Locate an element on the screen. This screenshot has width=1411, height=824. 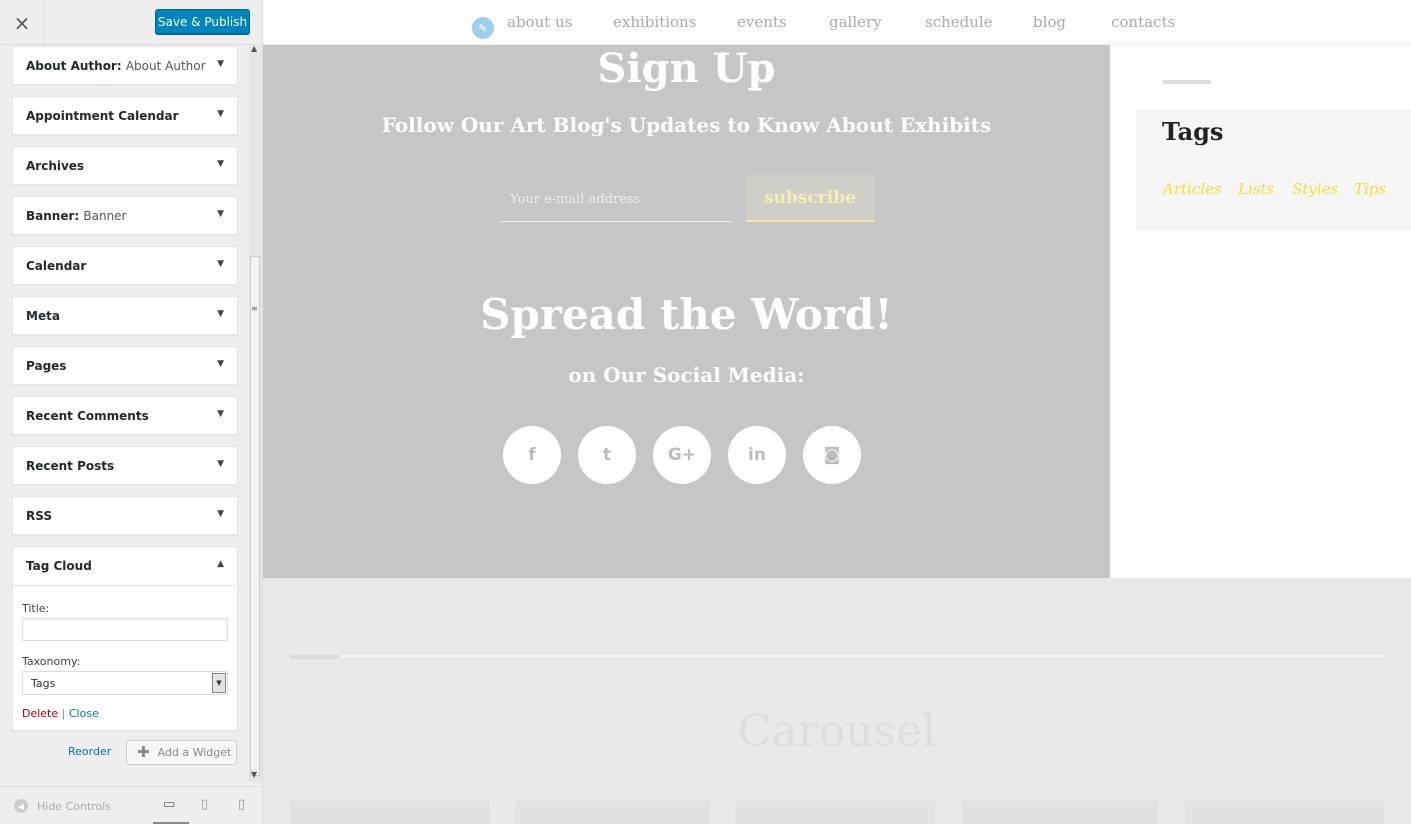
hide-controls-label: Hide Controls is located at coordinates (74, 806).